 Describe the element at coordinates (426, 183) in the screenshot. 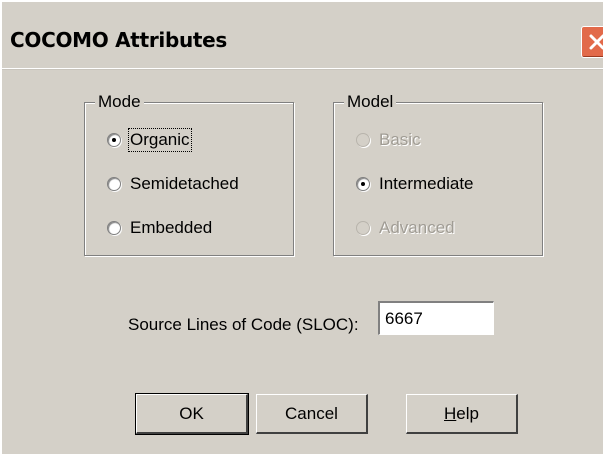

I see `model-intermediate-label: Intermediate` at that location.